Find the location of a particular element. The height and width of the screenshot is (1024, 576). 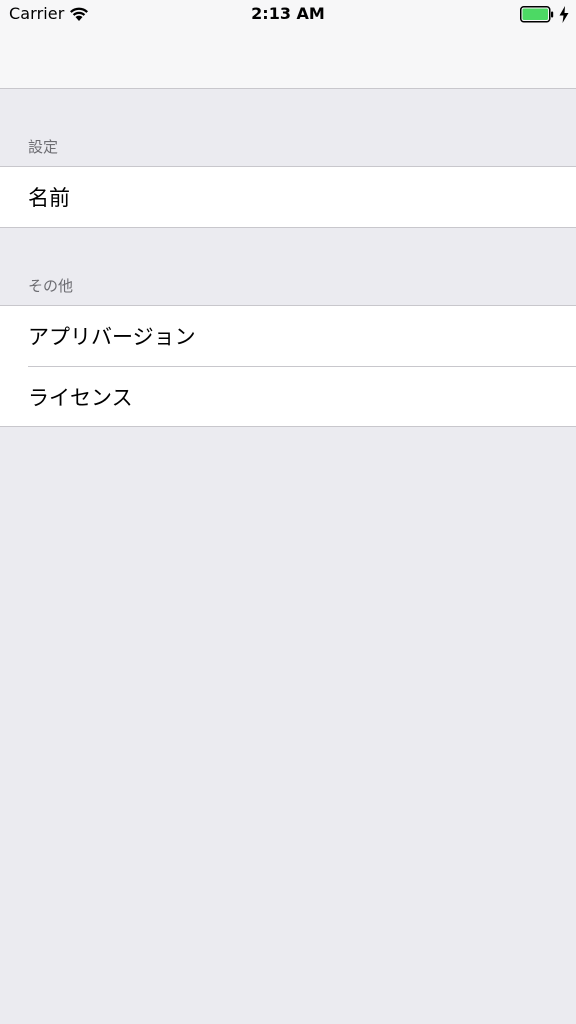

charging-bolt-icon is located at coordinates (564, 14).